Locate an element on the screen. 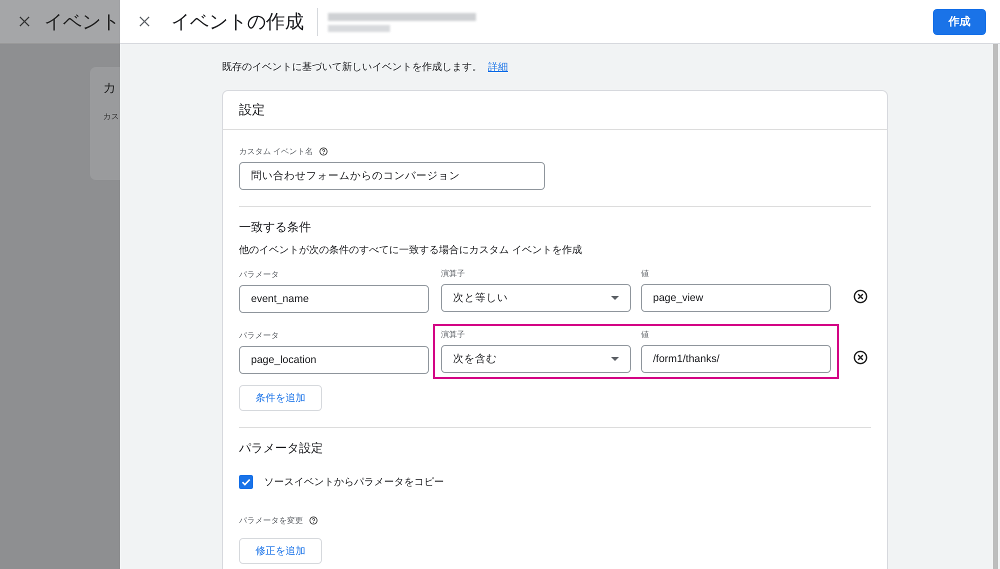  checkbox is located at coordinates (246, 482).